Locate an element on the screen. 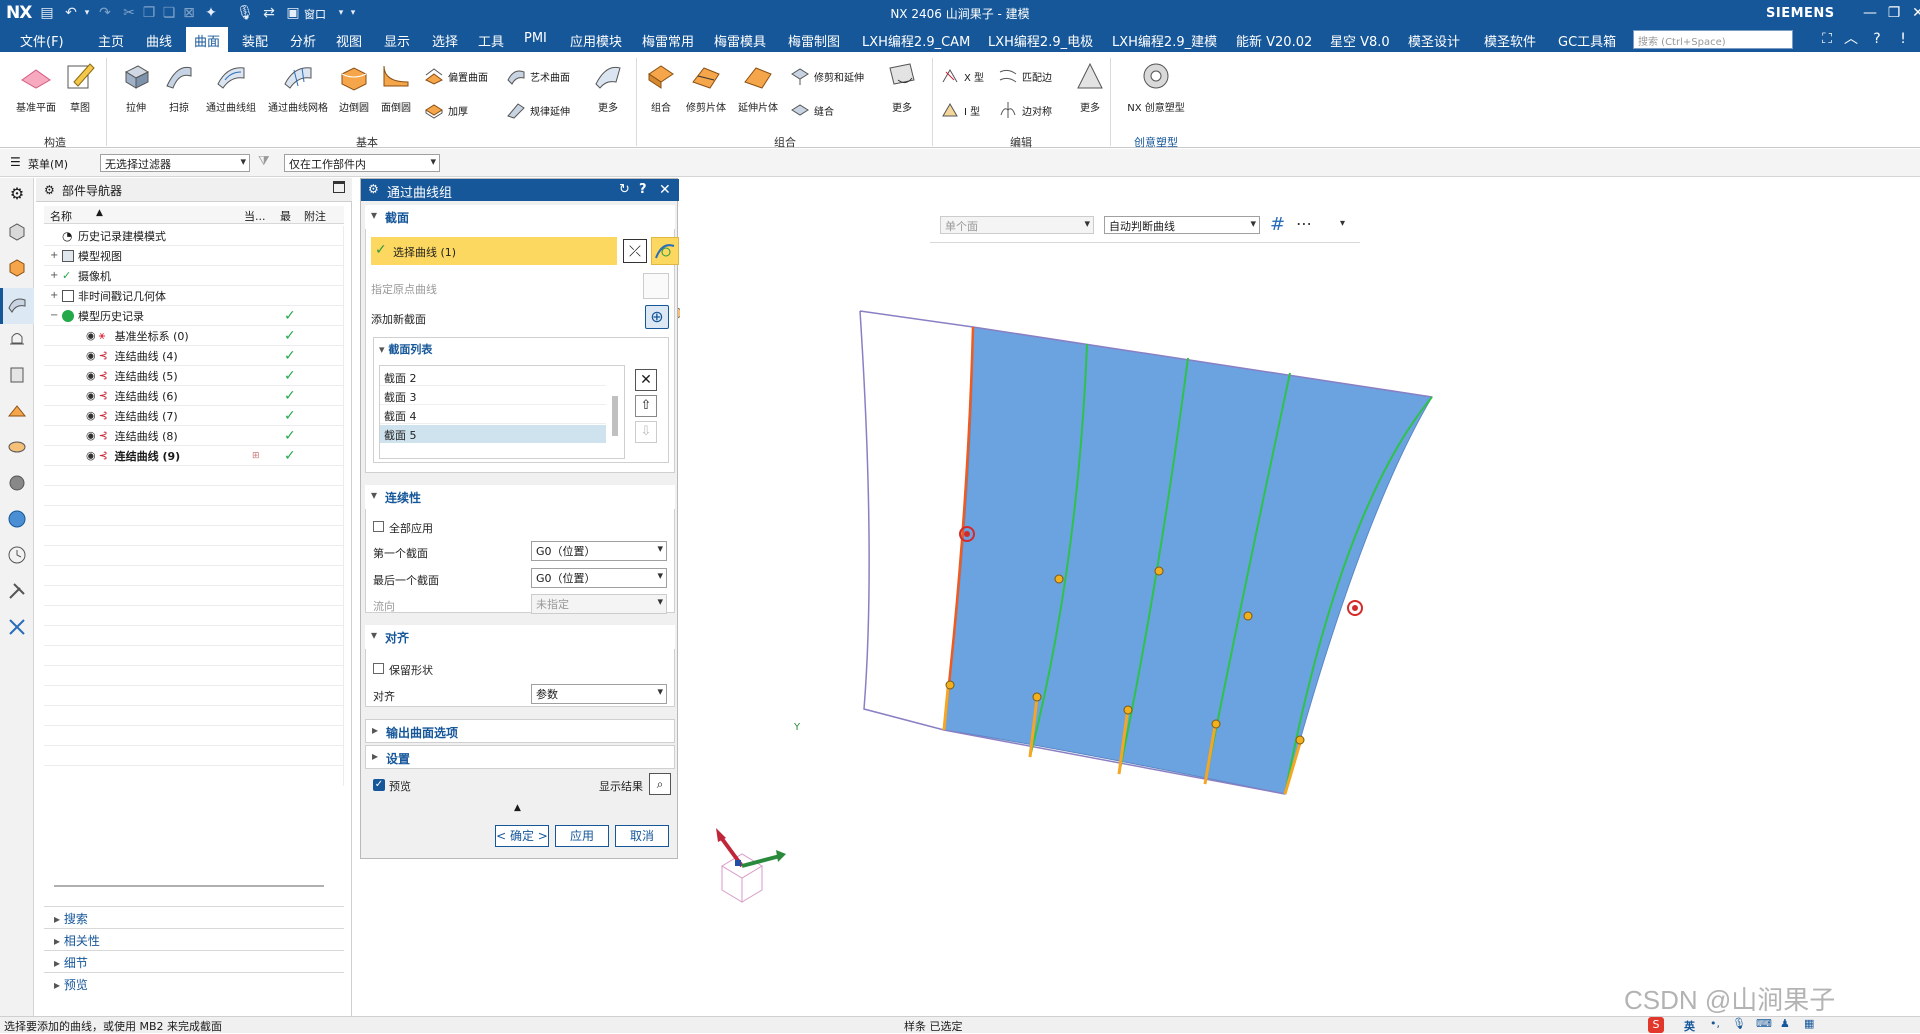  filter-icon: ⧩ is located at coordinates (264, 161).